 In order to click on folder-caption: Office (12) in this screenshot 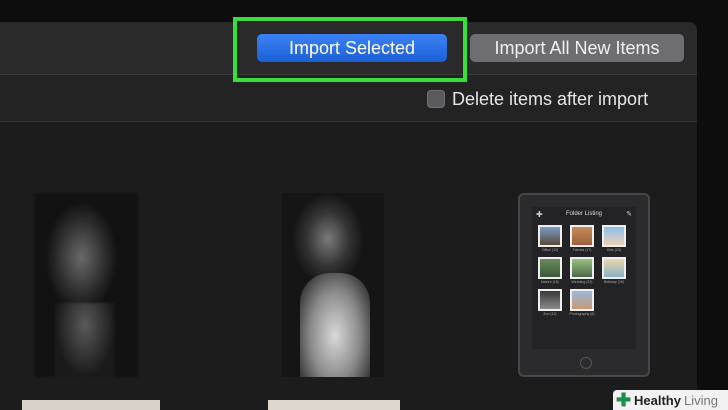, I will do `click(550, 250)`.